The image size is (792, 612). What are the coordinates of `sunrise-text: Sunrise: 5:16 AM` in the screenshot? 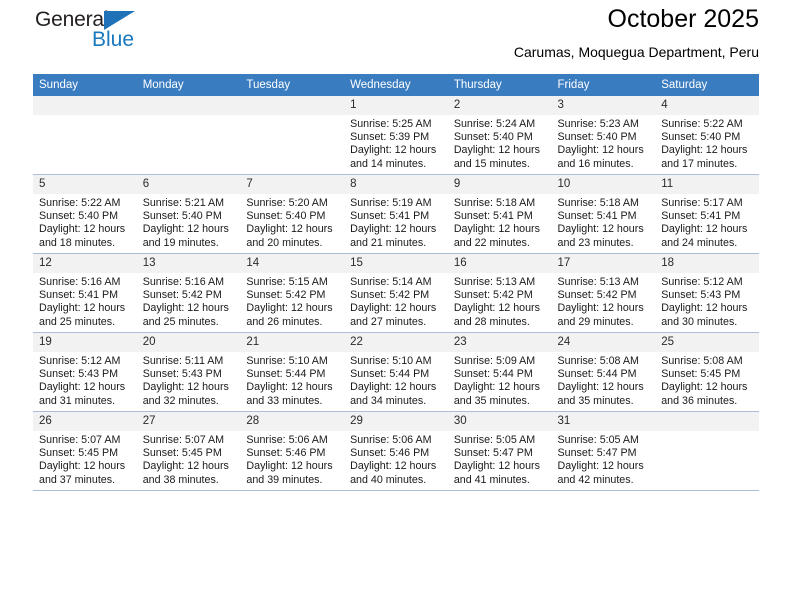 It's located at (183, 282).